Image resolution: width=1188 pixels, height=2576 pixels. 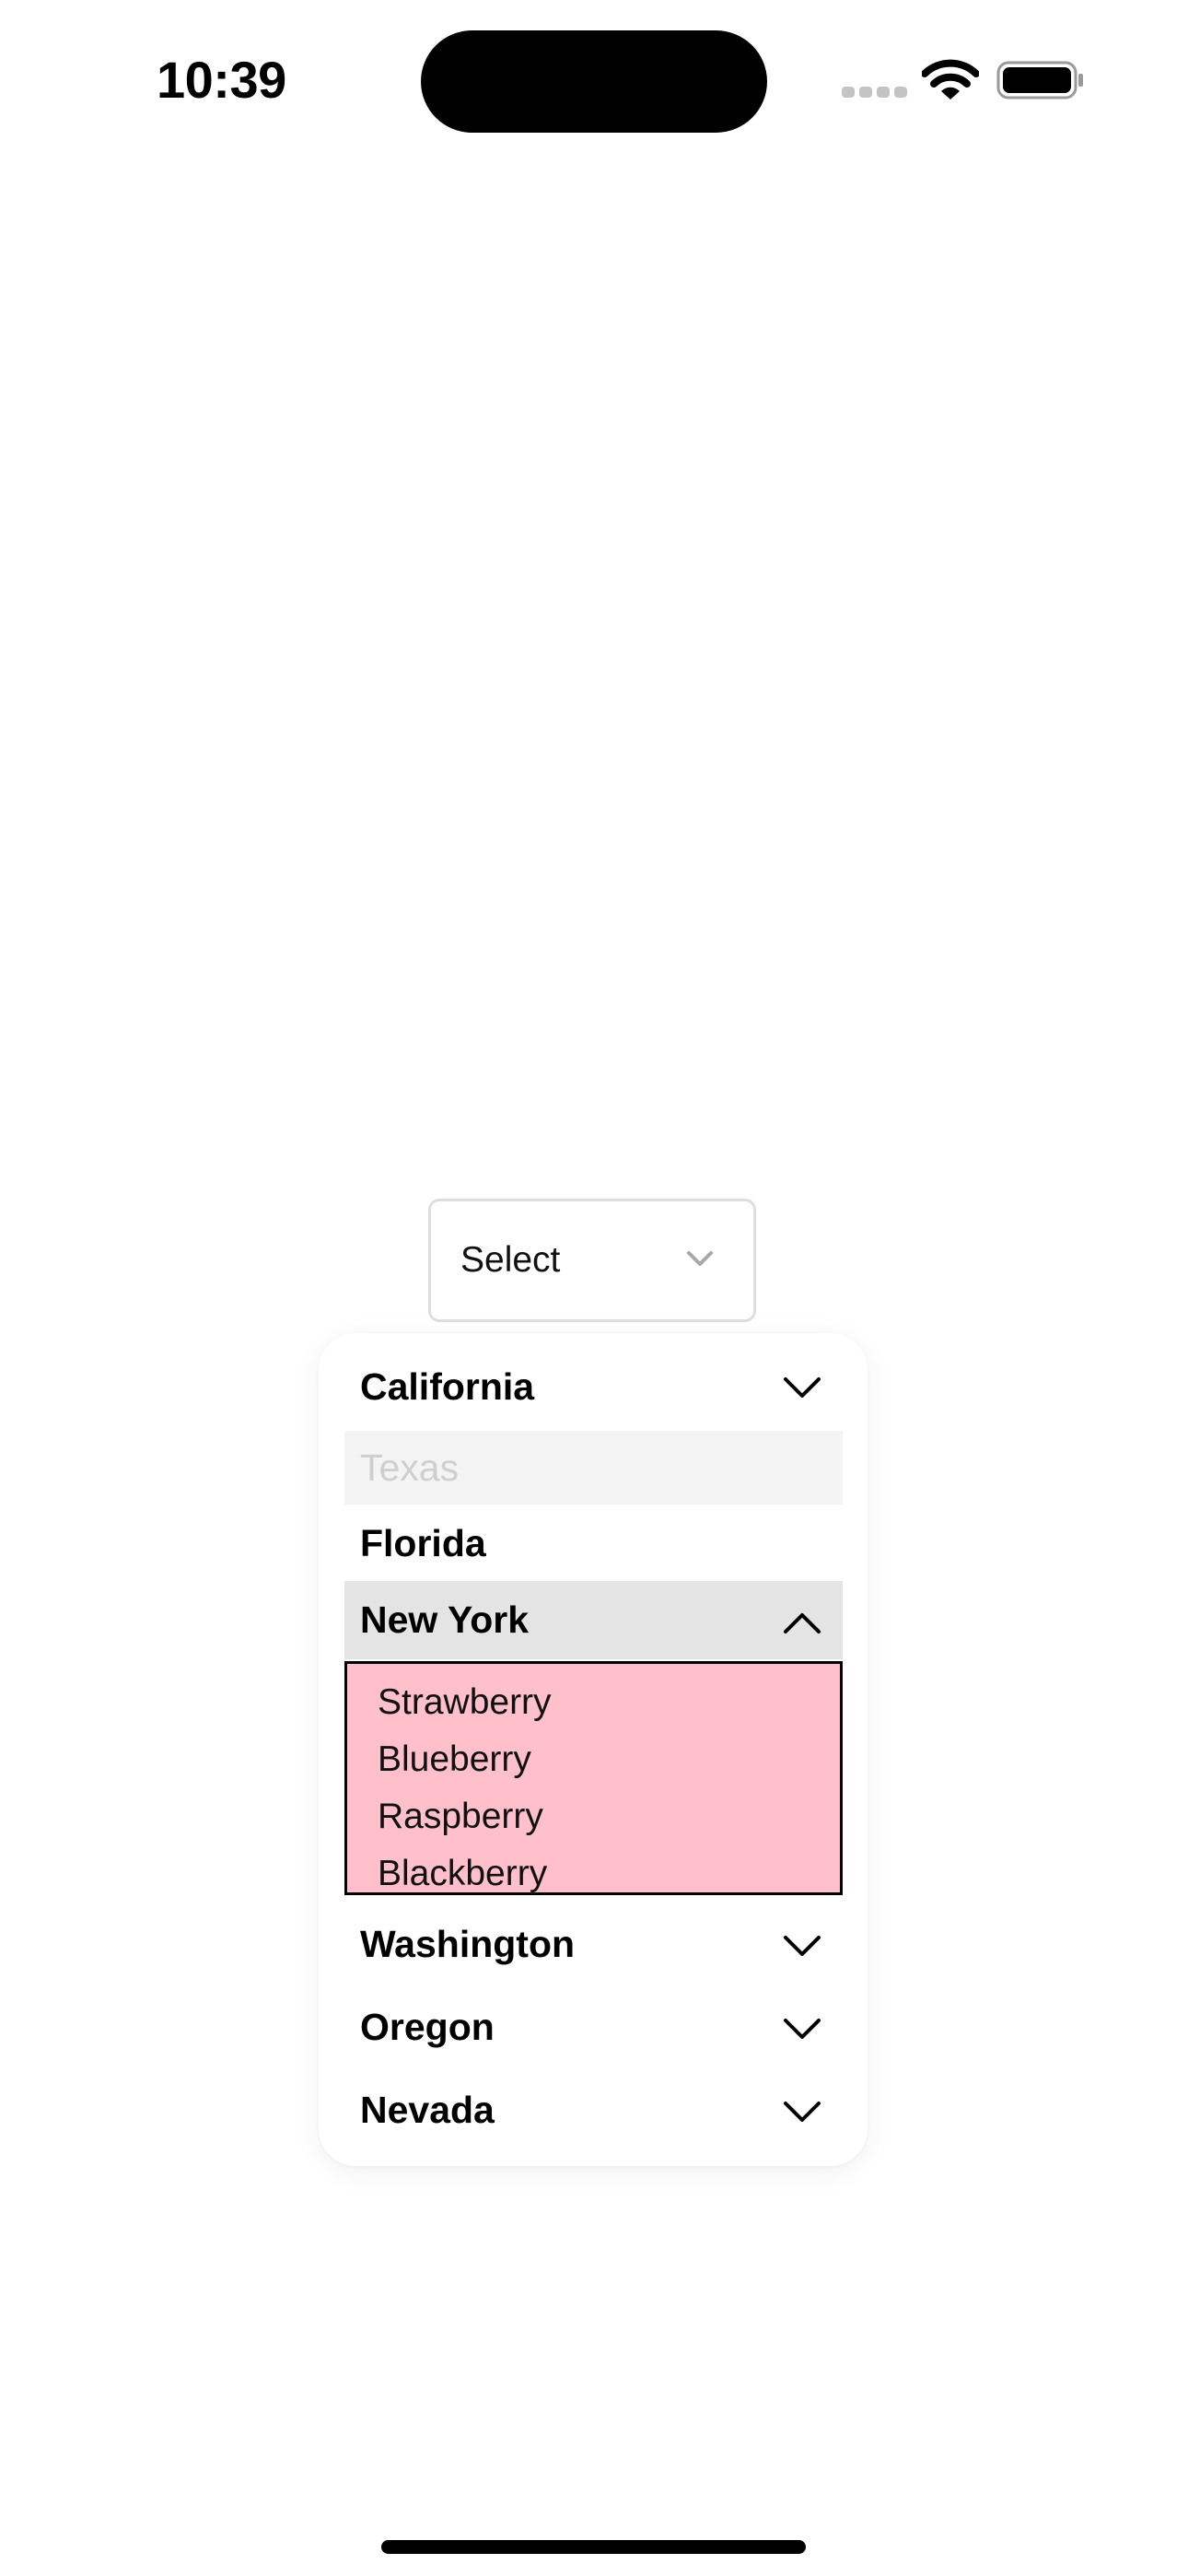 I want to click on menu-item-label: Florida, so click(x=423, y=1543).